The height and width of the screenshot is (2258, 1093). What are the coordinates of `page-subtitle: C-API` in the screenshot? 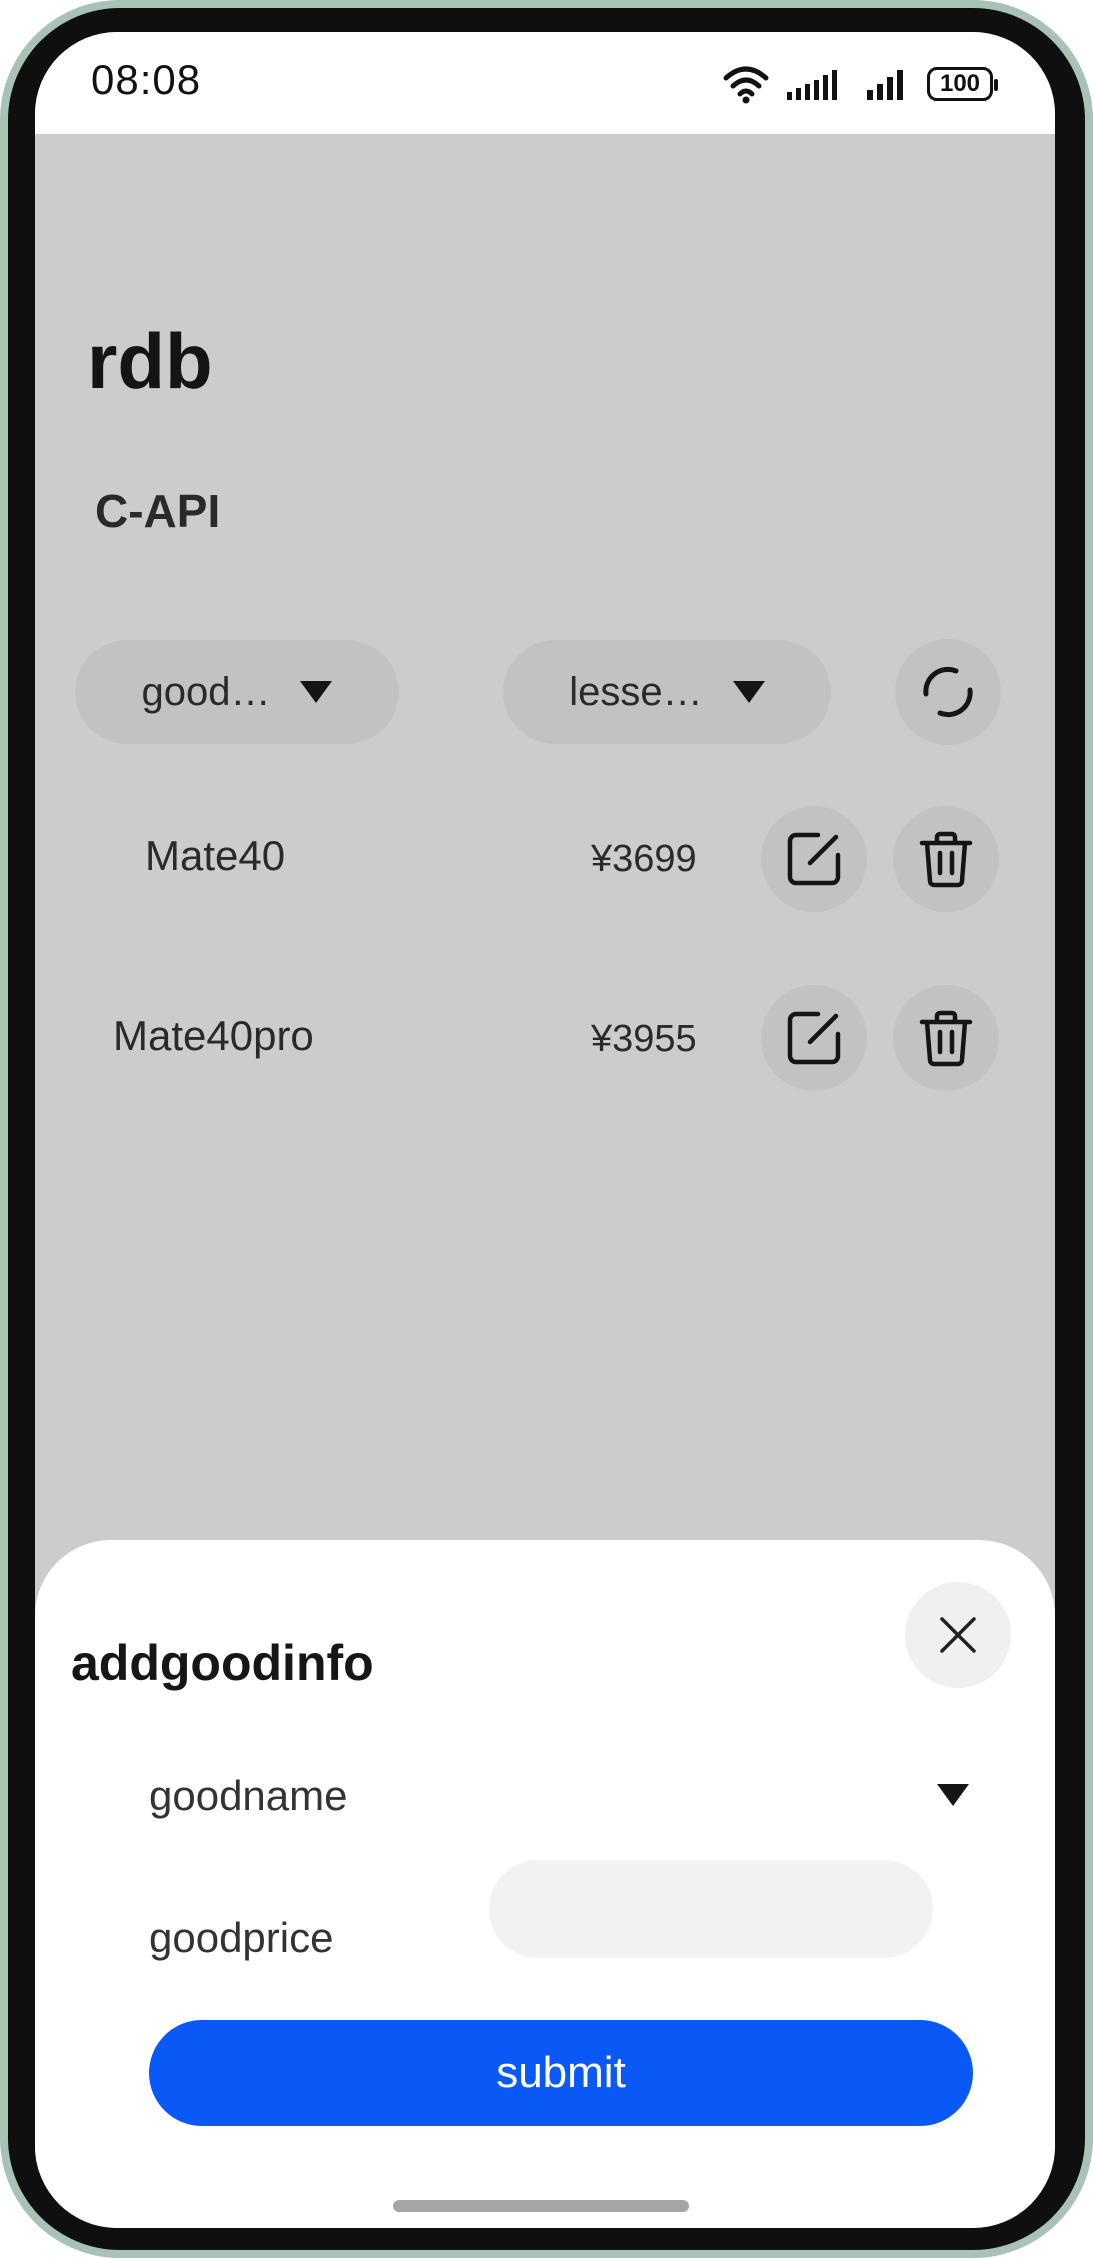 It's located at (158, 511).